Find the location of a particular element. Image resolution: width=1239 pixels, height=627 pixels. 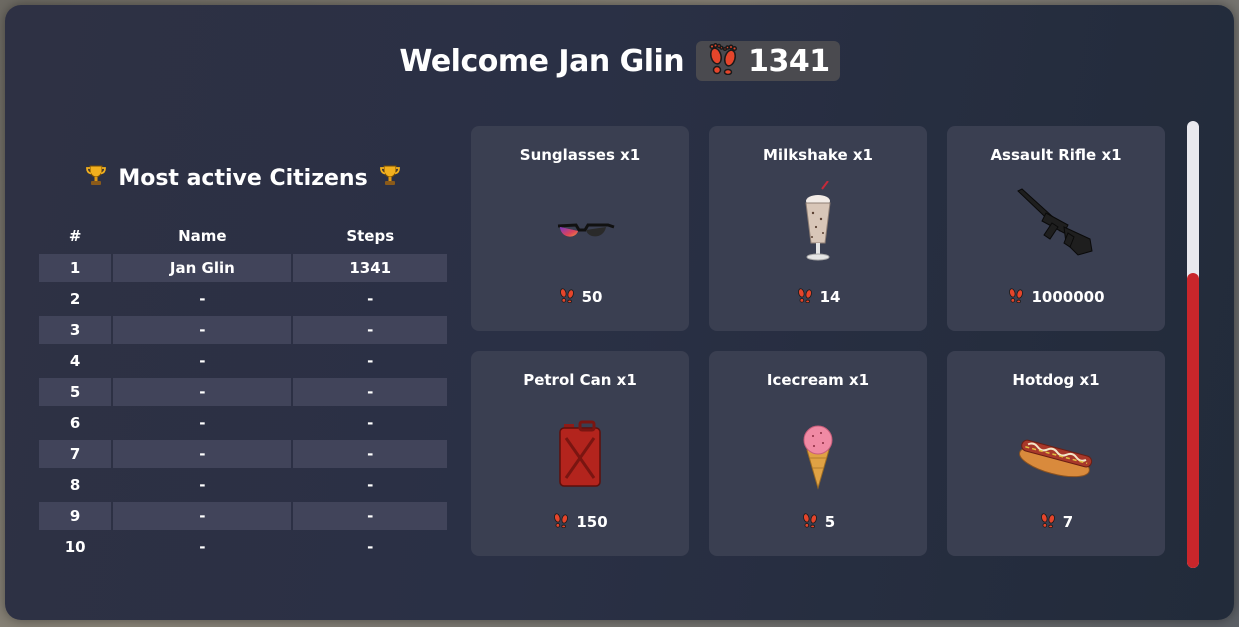

rank-cell: 9 is located at coordinates (75, 516).